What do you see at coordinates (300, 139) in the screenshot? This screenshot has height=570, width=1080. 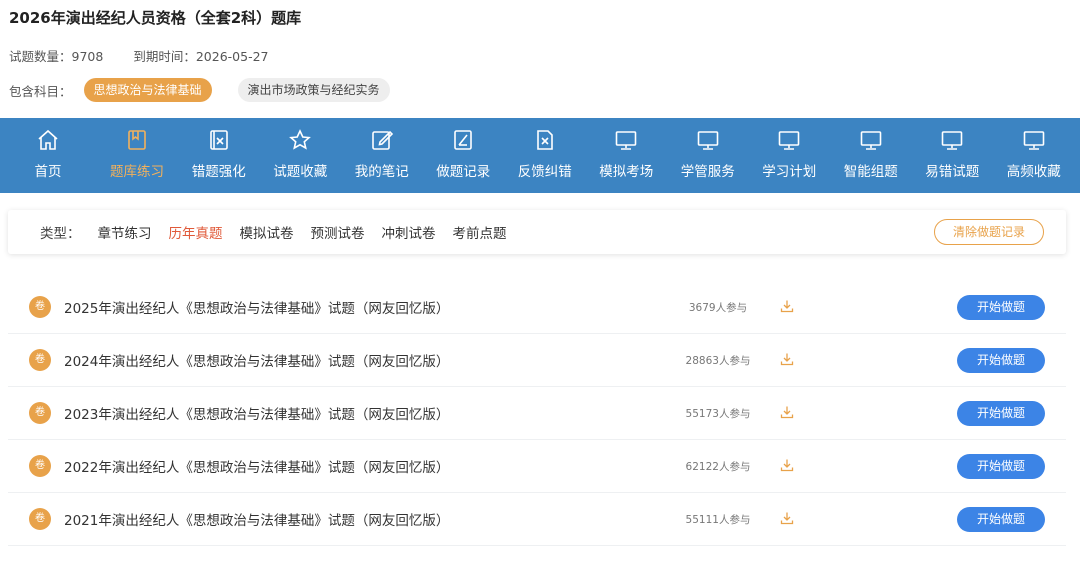 I see `star-icon` at bounding box center [300, 139].